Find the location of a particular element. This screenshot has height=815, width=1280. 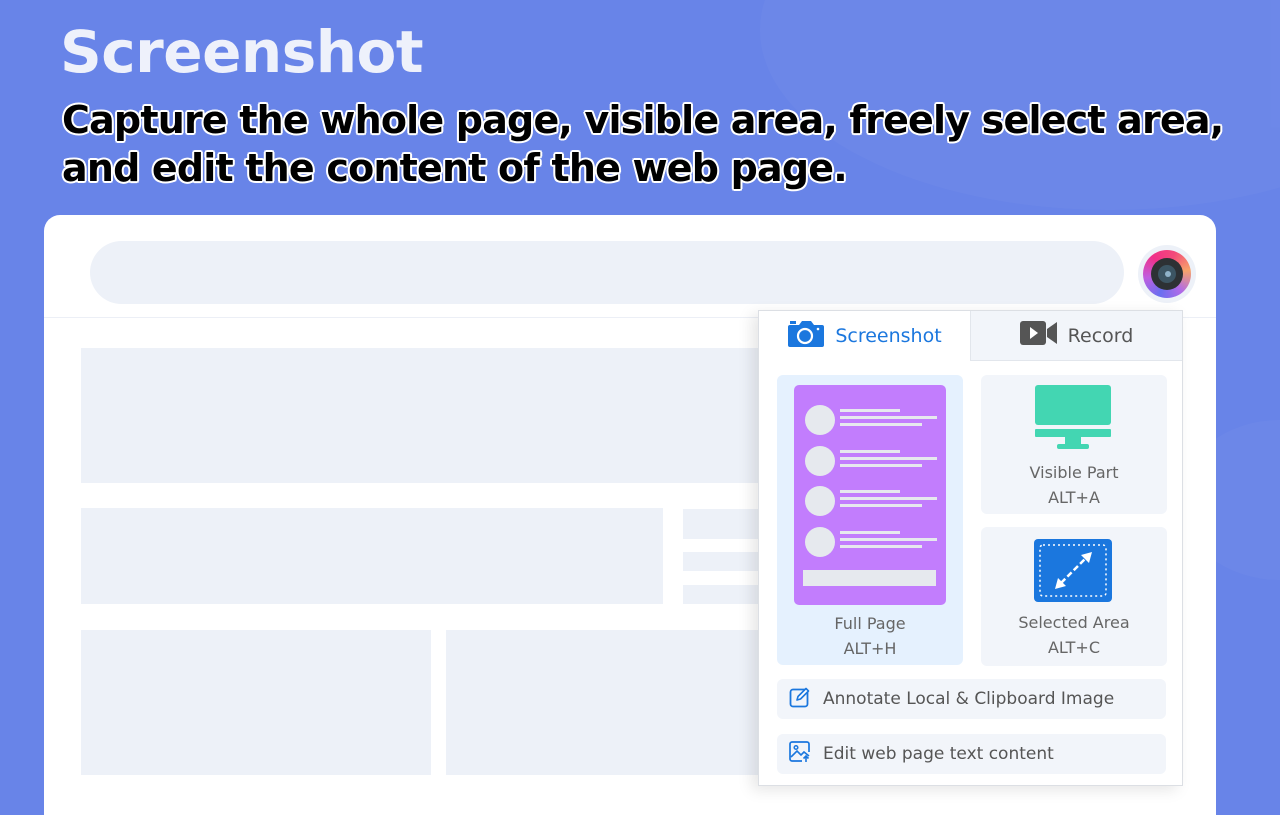

option-label: Visible Part is located at coordinates (1074, 472).